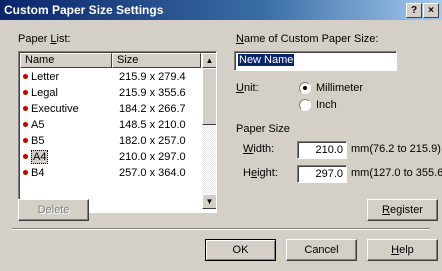 Image resolution: width=442 pixels, height=271 pixels. What do you see at coordinates (240, 250) in the screenshot?
I see `ok-button: OK` at bounding box center [240, 250].